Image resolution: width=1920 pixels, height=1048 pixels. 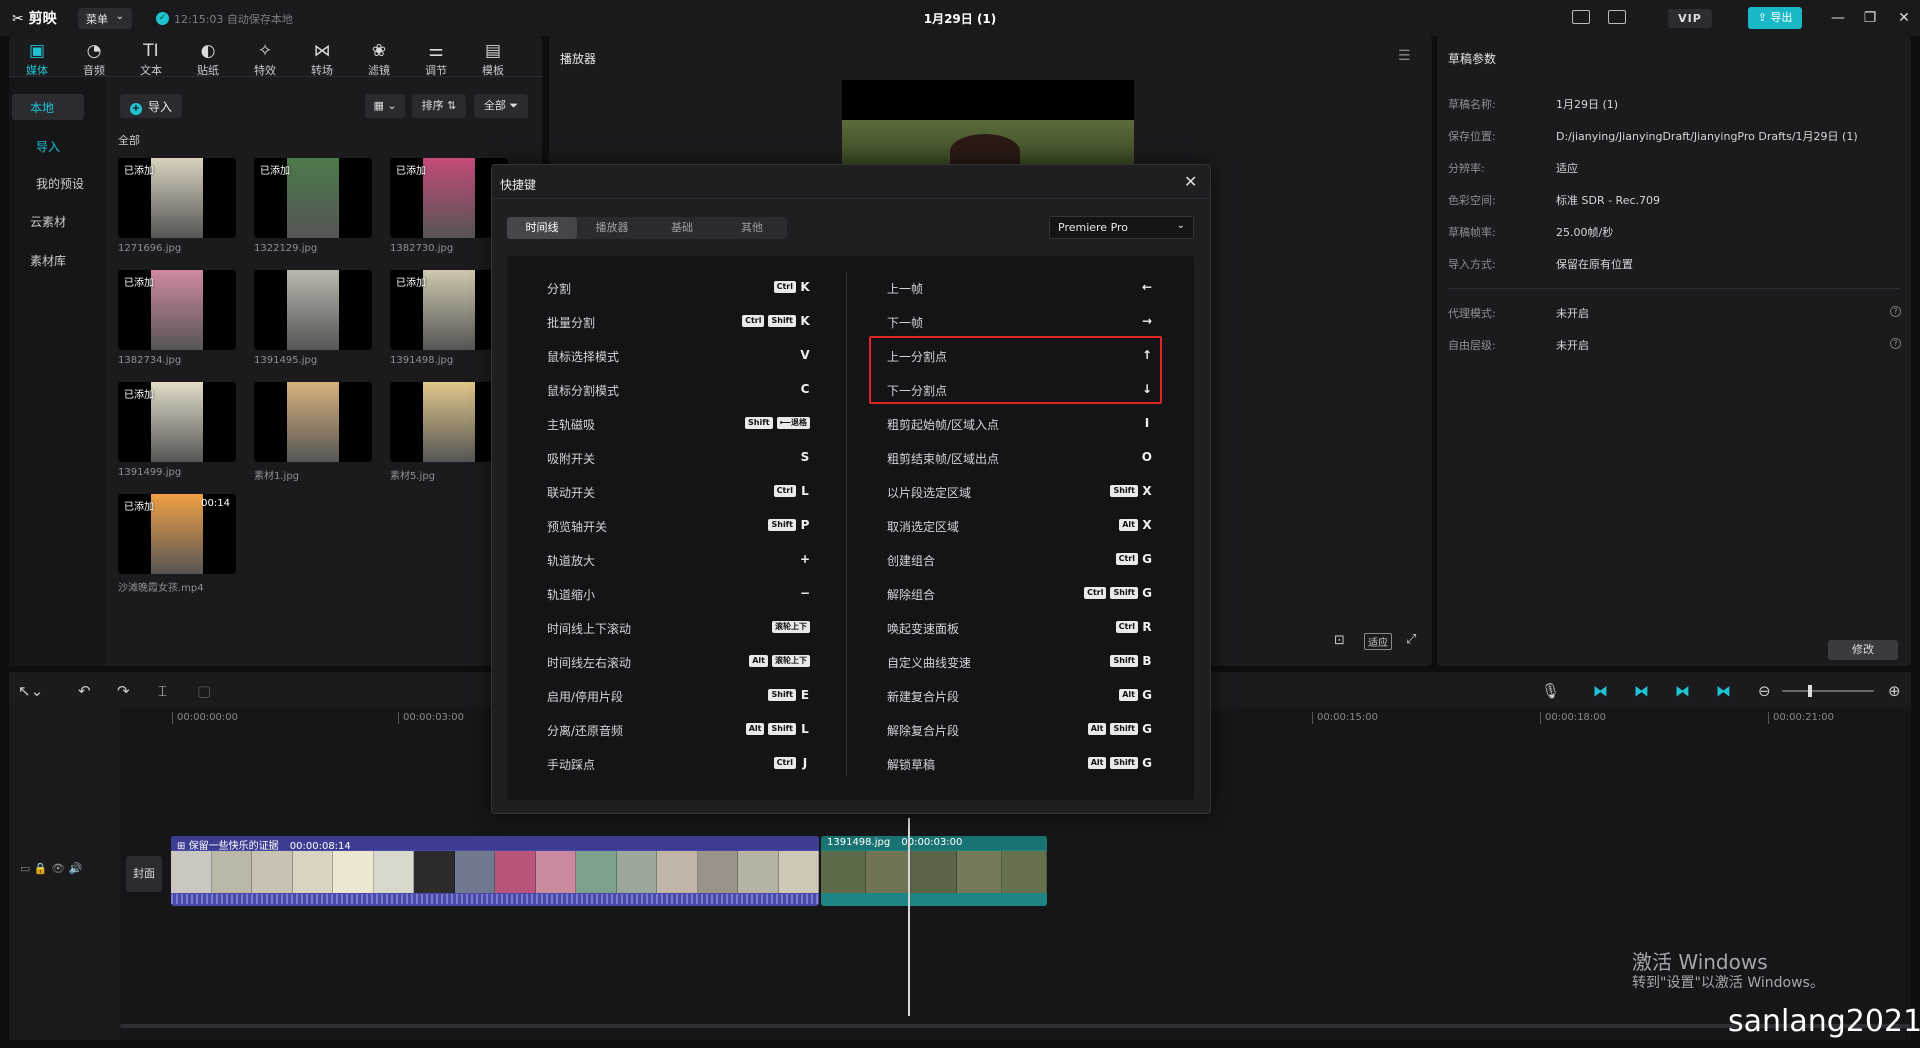 What do you see at coordinates (151, 59) in the screenshot?
I see `tab-text: TI 文本` at bounding box center [151, 59].